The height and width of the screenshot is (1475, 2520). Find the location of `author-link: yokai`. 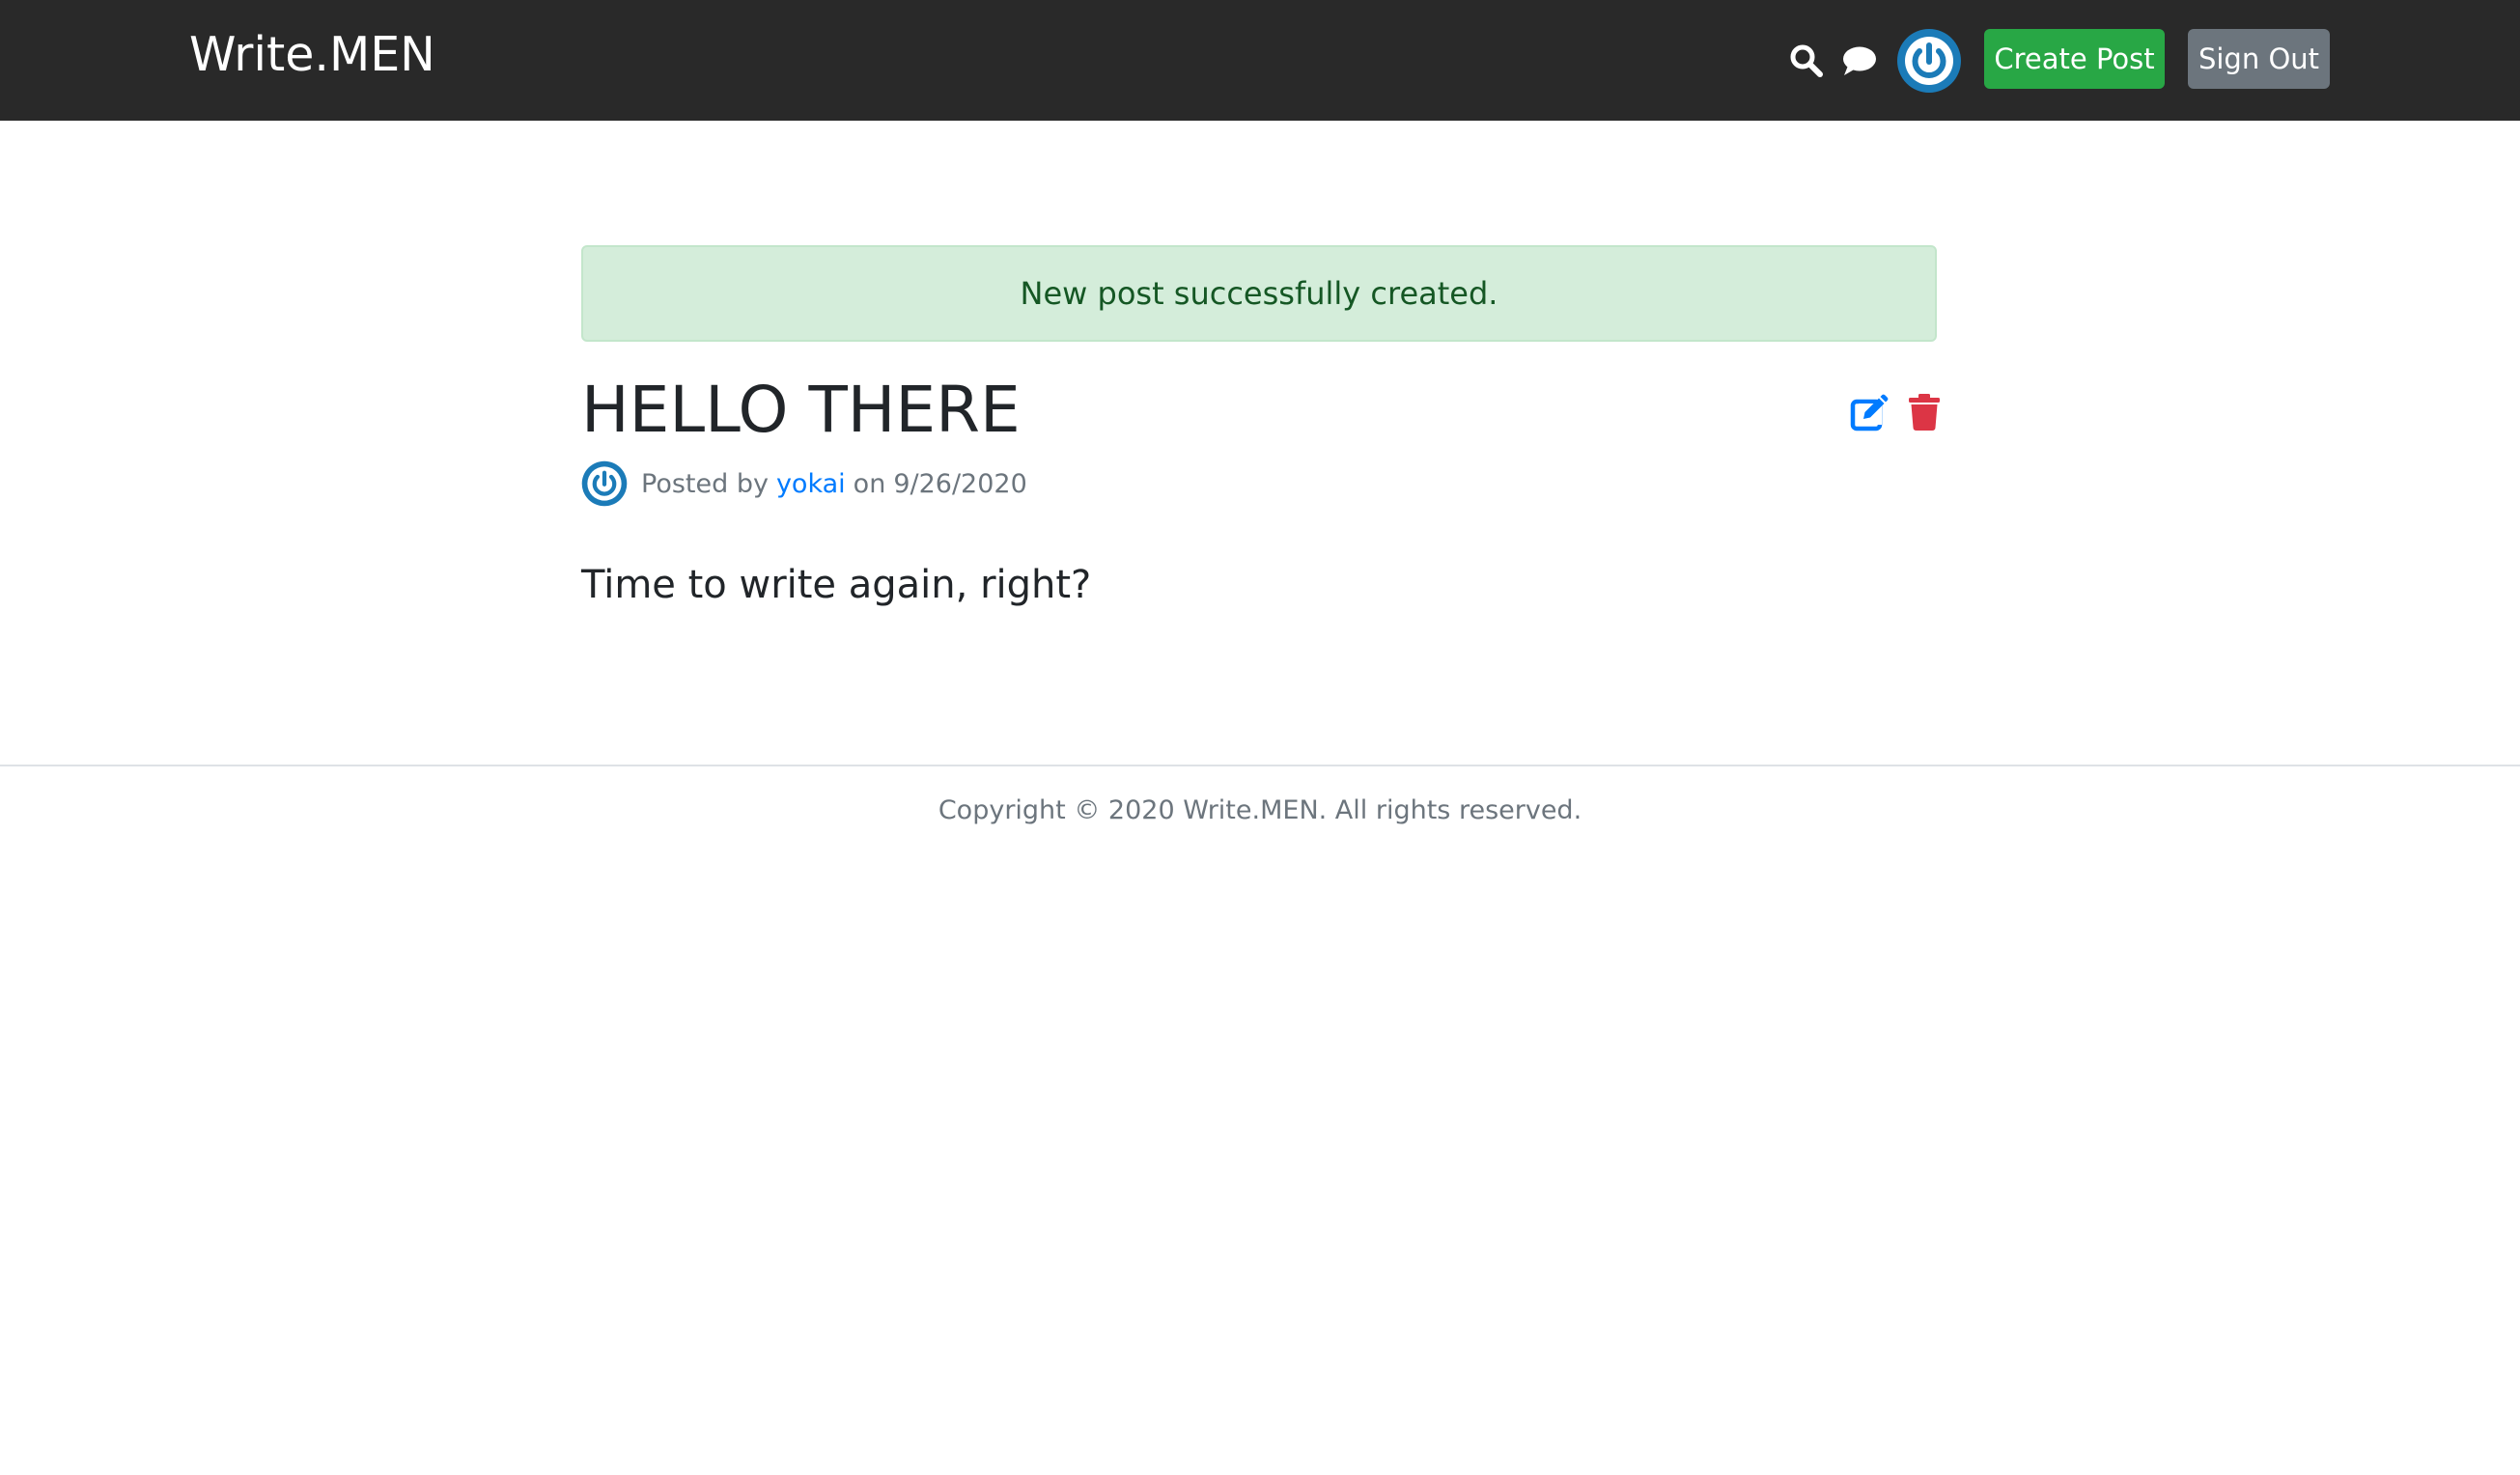

author-link: yokai is located at coordinates (811, 484).